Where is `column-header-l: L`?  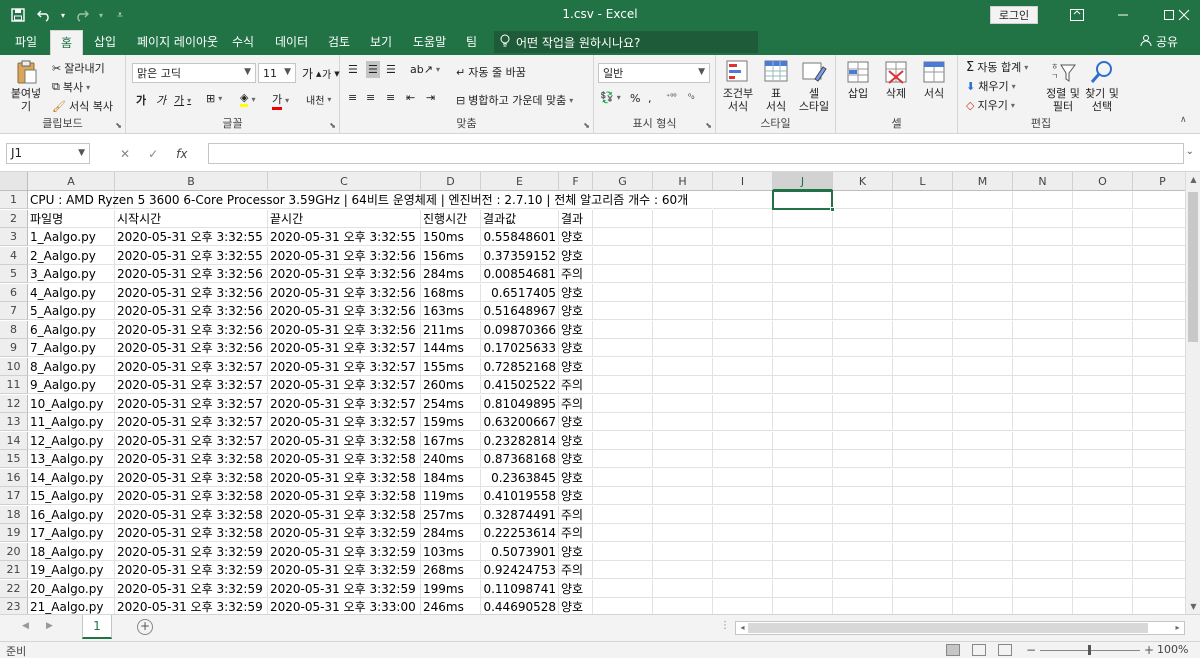
column-header-l: L is located at coordinates (923, 181).